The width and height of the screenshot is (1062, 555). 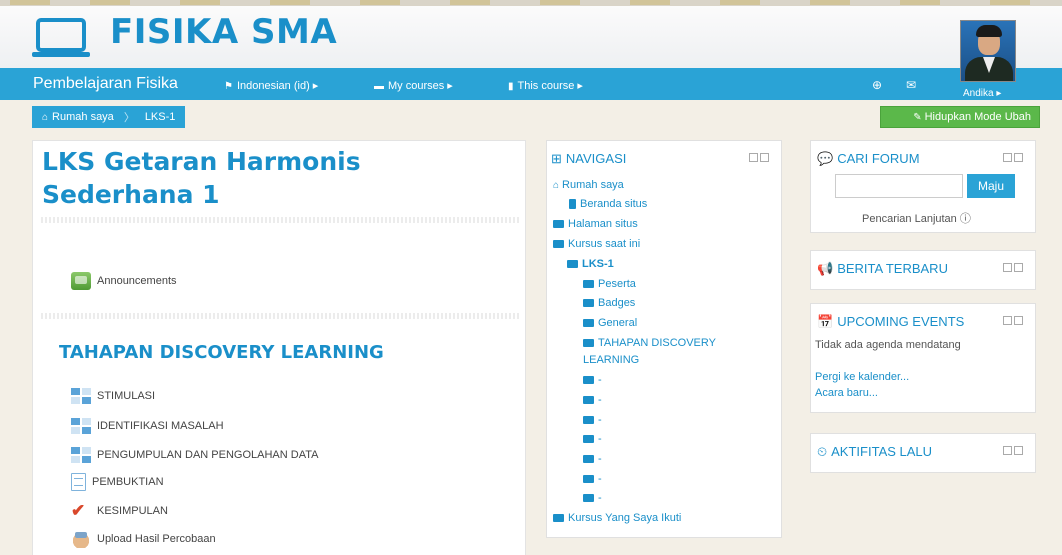 I want to click on sitemap-icon: ⊞, so click(x=556, y=158).